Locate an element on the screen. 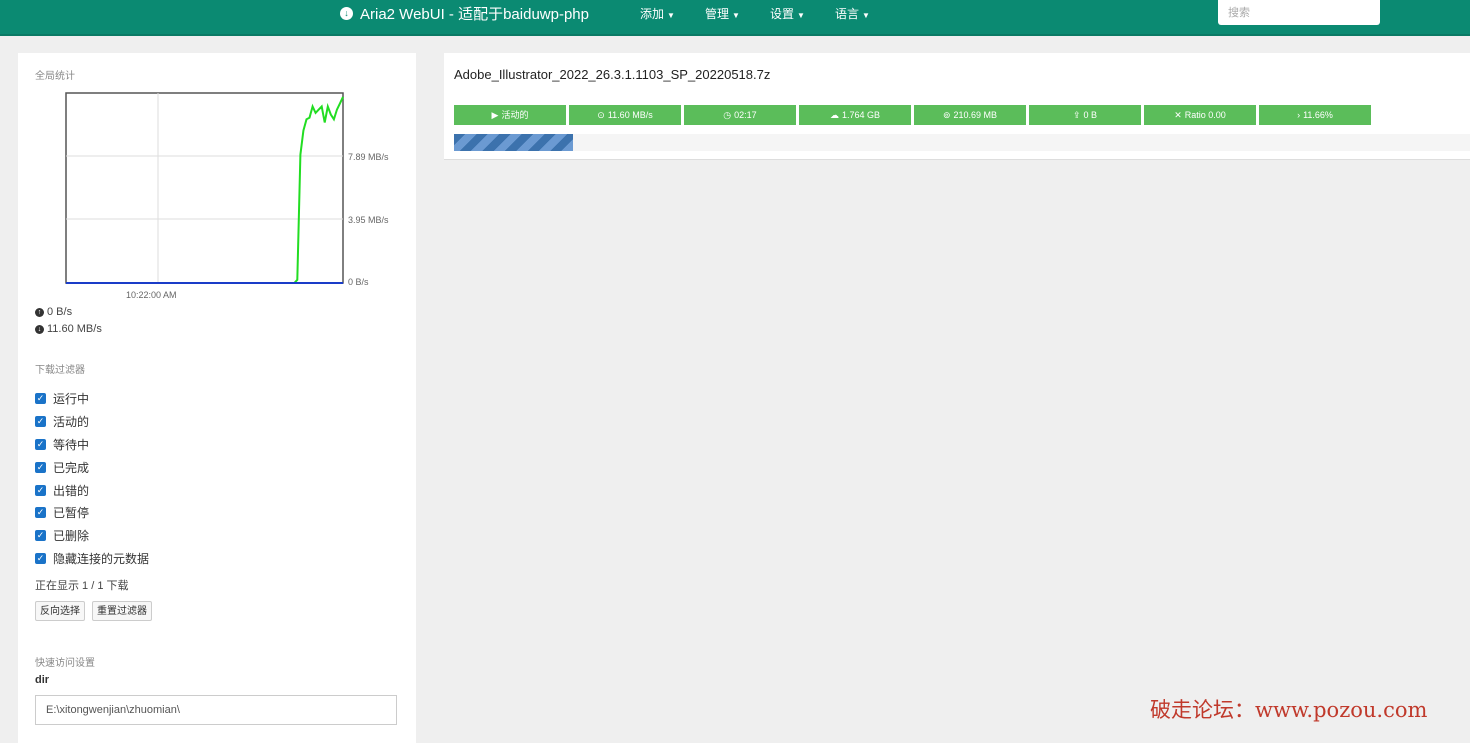  status-badge: ▶ 活动的 is located at coordinates (510, 115).